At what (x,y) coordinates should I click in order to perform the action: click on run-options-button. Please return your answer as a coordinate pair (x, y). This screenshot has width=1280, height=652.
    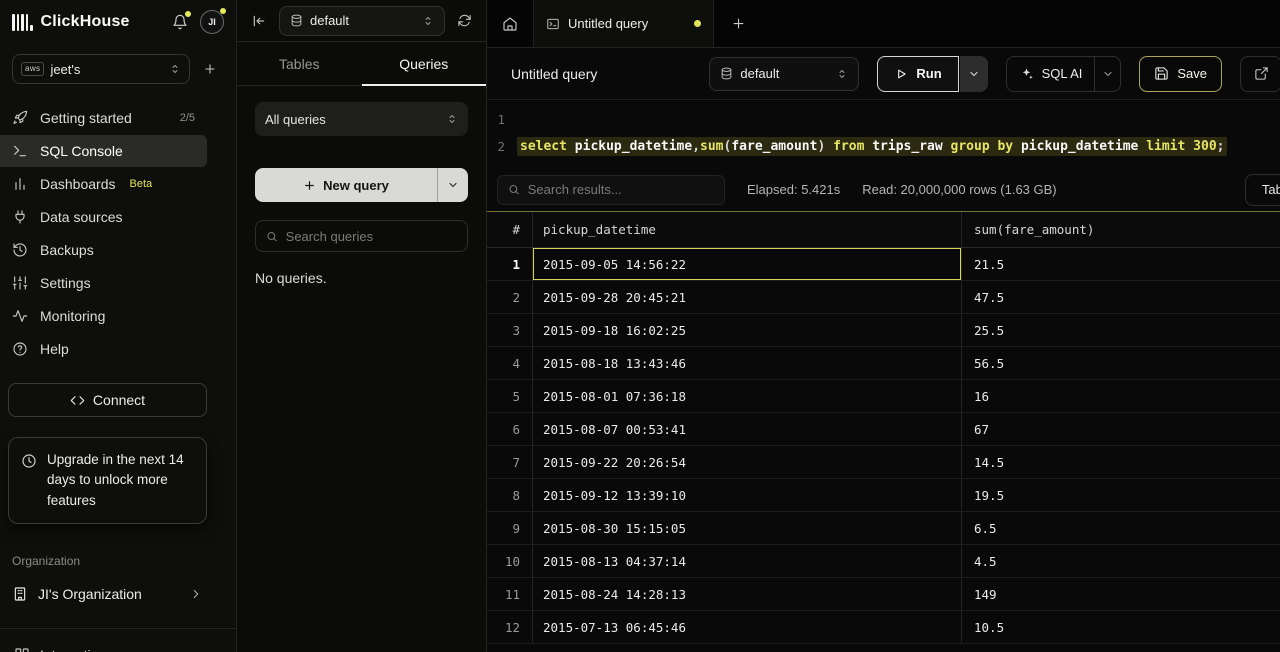
    Looking at the image, I should click on (973, 73).